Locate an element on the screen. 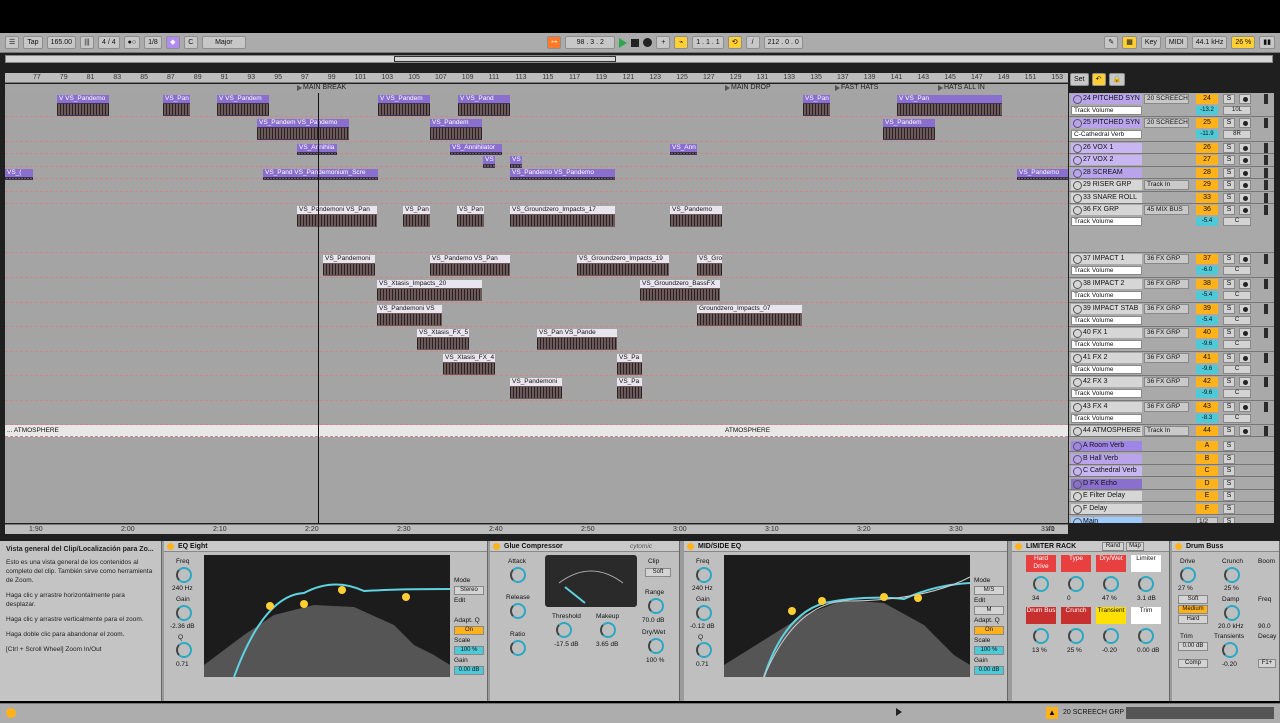  macro-button: Crunch is located at coordinates (1076, 615).